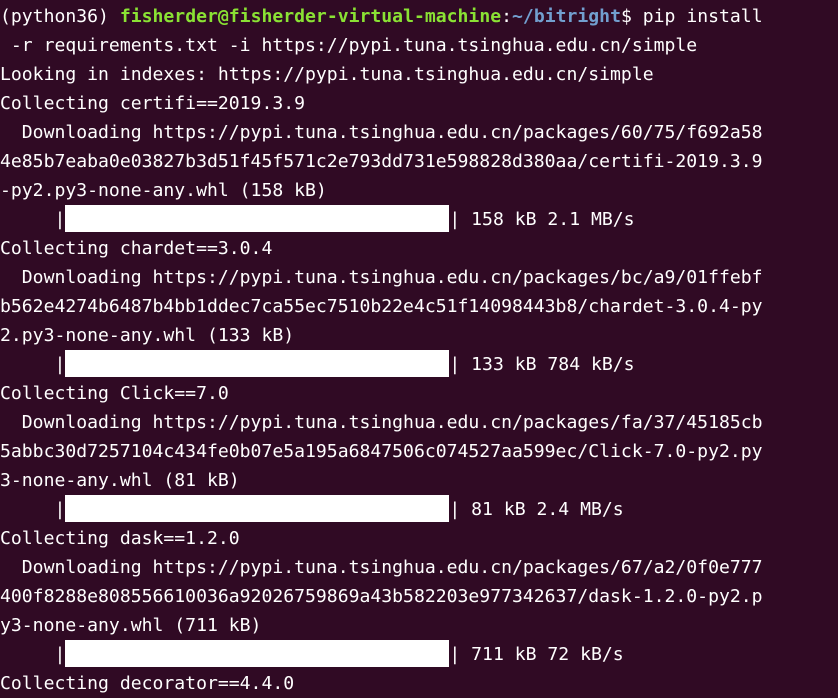 The height and width of the screenshot is (698, 838). Describe the element at coordinates (536, 509) in the screenshot. I see `progress-stats: | 81 kB 2.4 MB/s` at that location.